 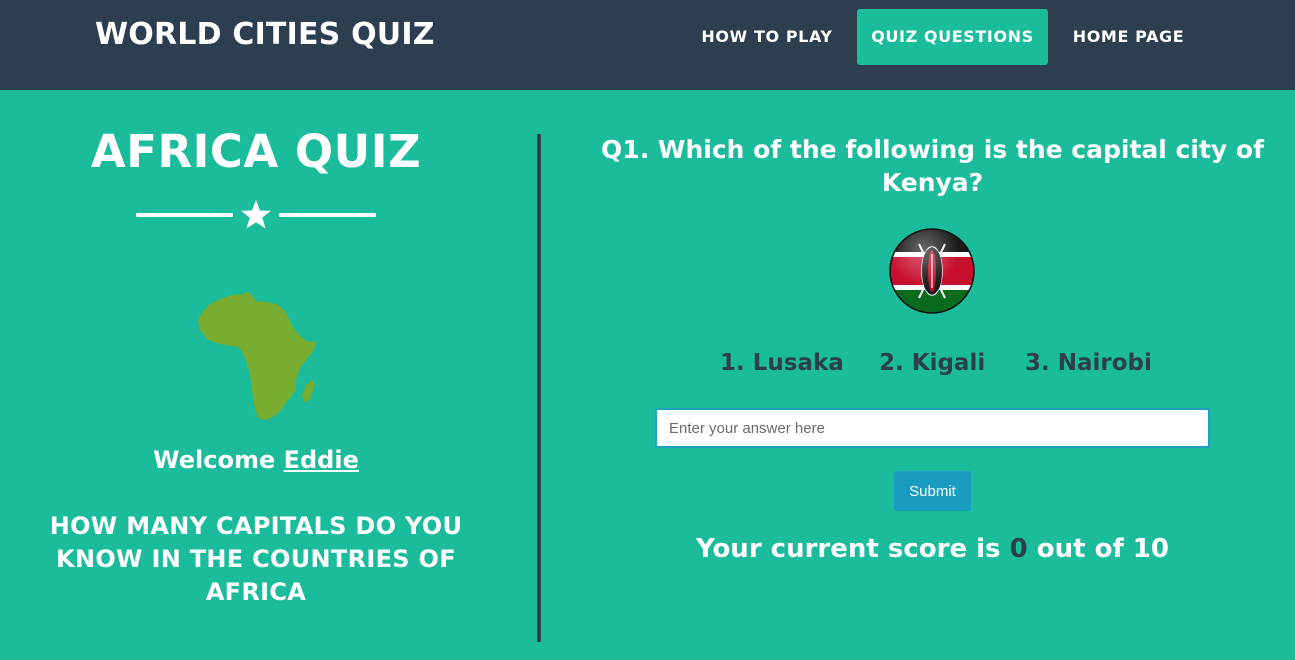 I want to click on score-display: Your current score is 0 out of 10, so click(x=932, y=549).